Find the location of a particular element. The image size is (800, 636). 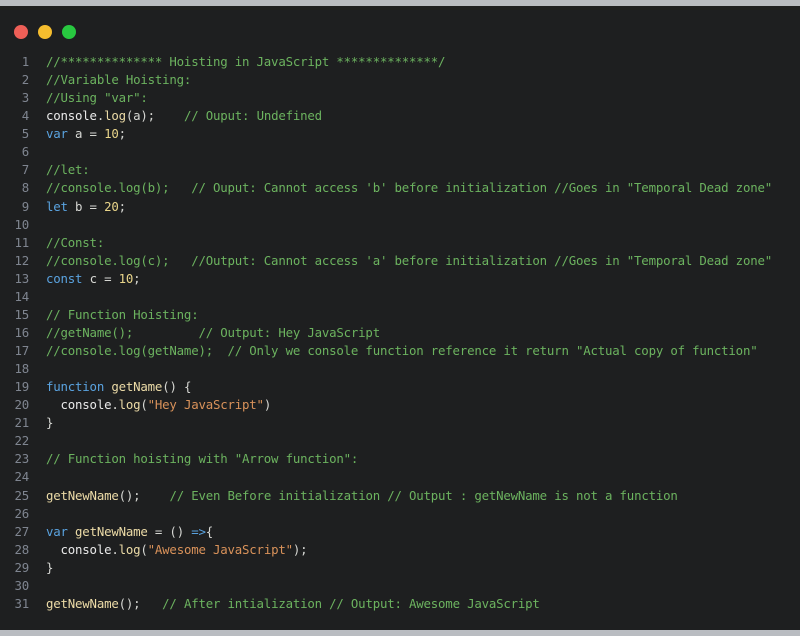

code-token: a = is located at coordinates (86, 134).